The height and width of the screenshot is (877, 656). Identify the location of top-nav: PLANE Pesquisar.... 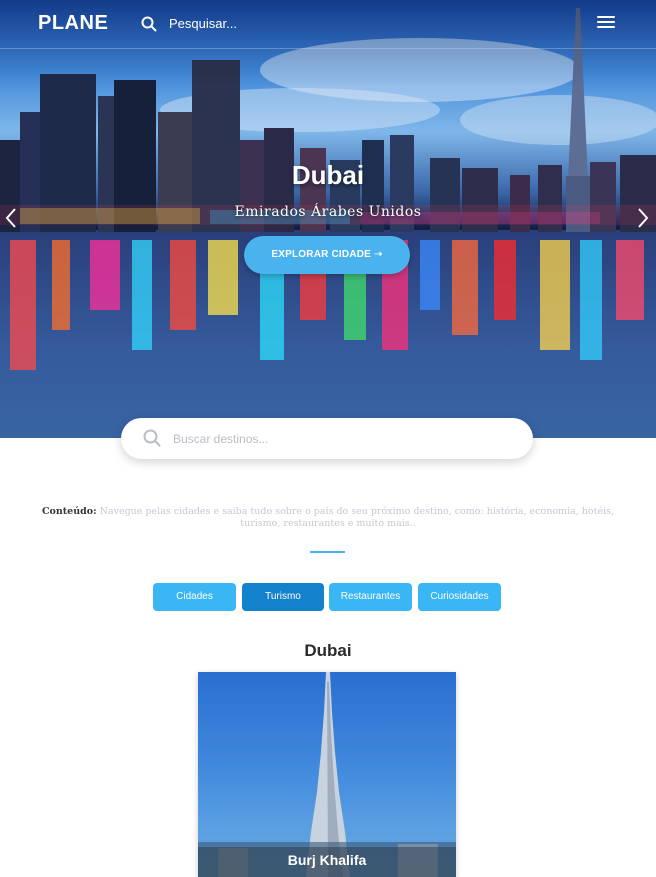
(328, 24).